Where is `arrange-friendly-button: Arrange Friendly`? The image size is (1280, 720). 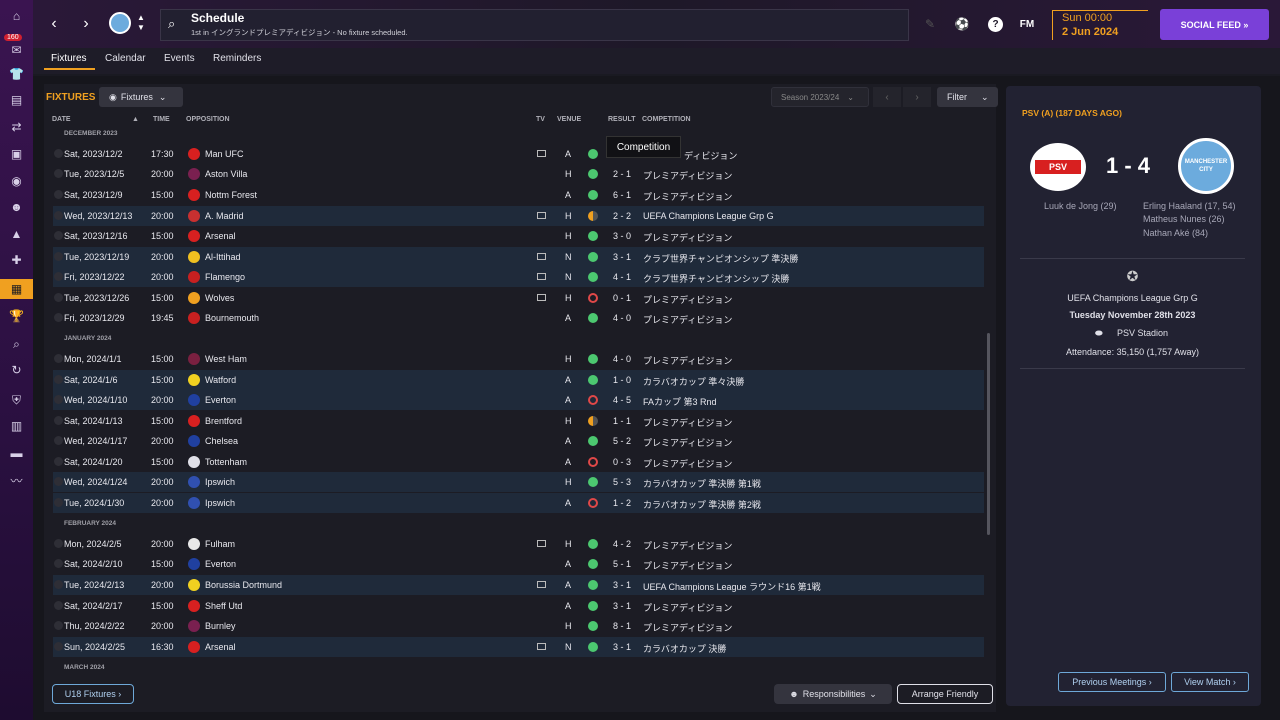
arrange-friendly-button: Arrange Friendly is located at coordinates (945, 694).